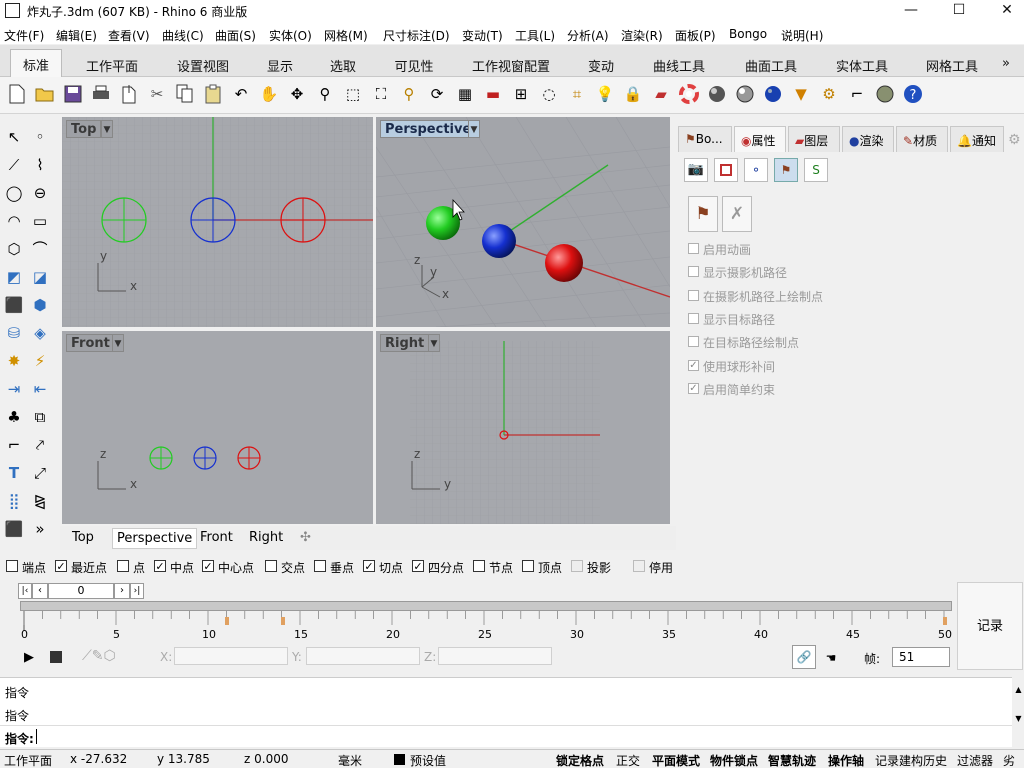 The image size is (1024, 768). Describe the element at coordinates (921, 657) in the screenshot. I see `frame-input: 51` at that location.